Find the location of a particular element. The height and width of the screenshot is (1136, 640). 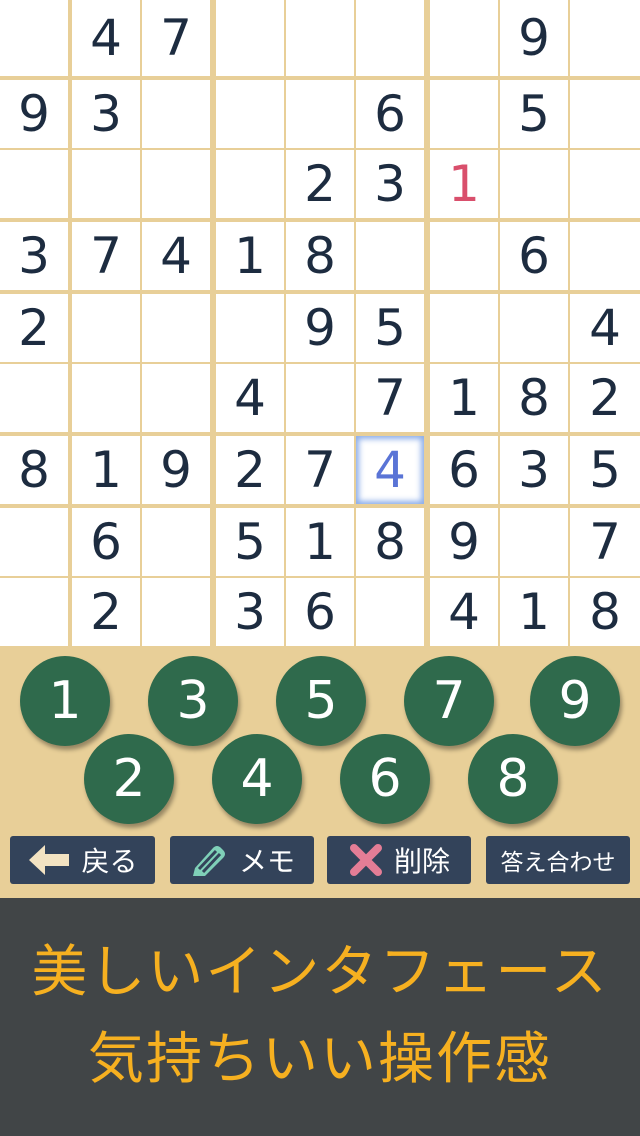

sudoku-cell-r1c3: 7 is located at coordinates (176, 38).